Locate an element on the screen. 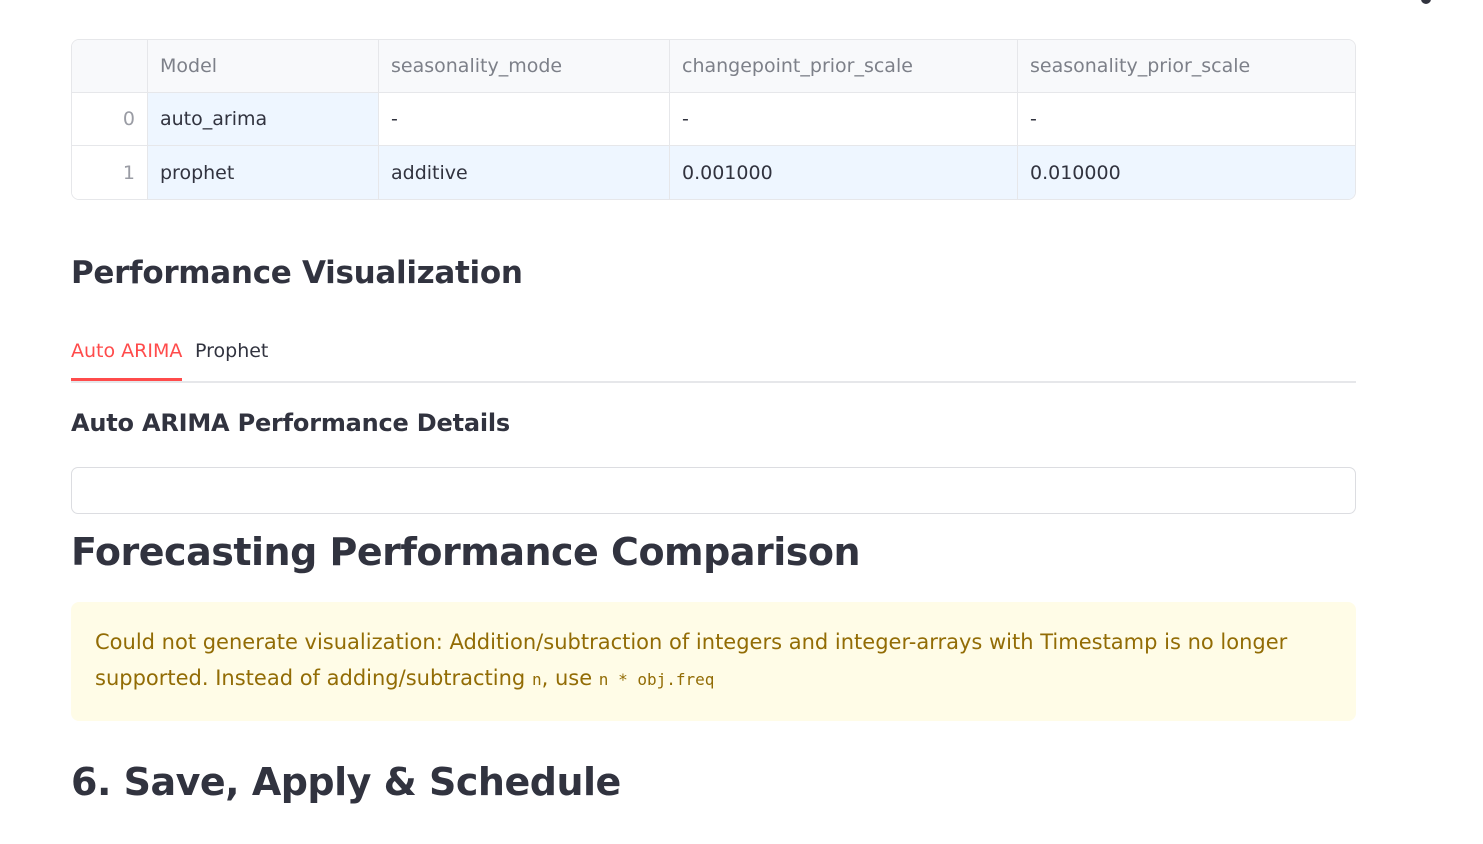 The width and height of the screenshot is (1483, 844). table-row-index: 0 is located at coordinates (110, 119).